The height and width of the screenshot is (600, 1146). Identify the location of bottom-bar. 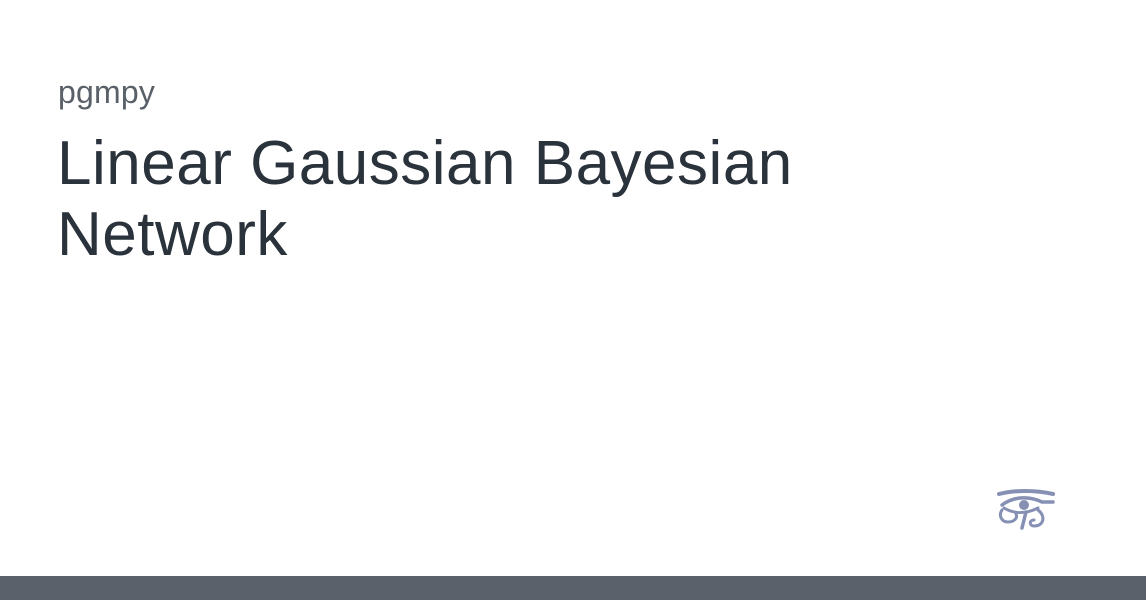
(573, 588).